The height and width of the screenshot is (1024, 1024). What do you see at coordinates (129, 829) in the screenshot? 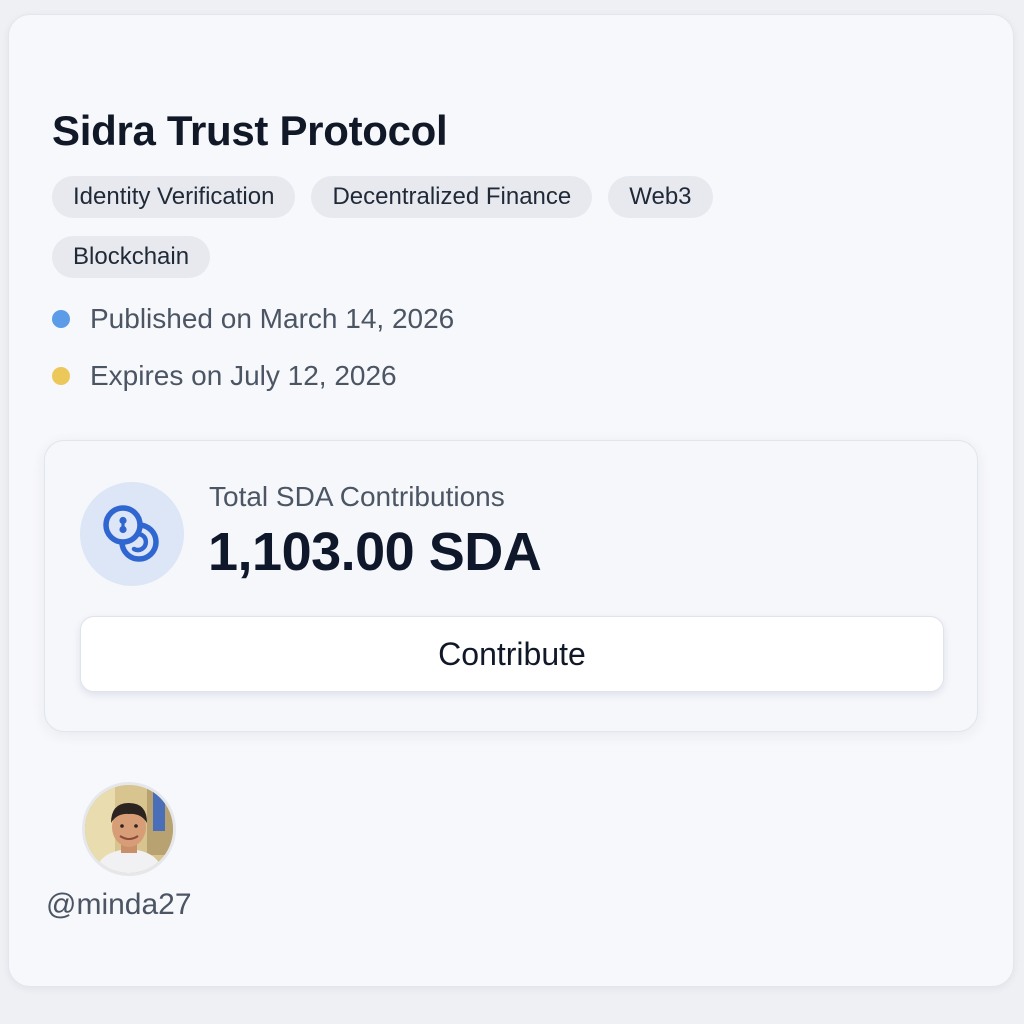
I see `author-avatar` at bounding box center [129, 829].